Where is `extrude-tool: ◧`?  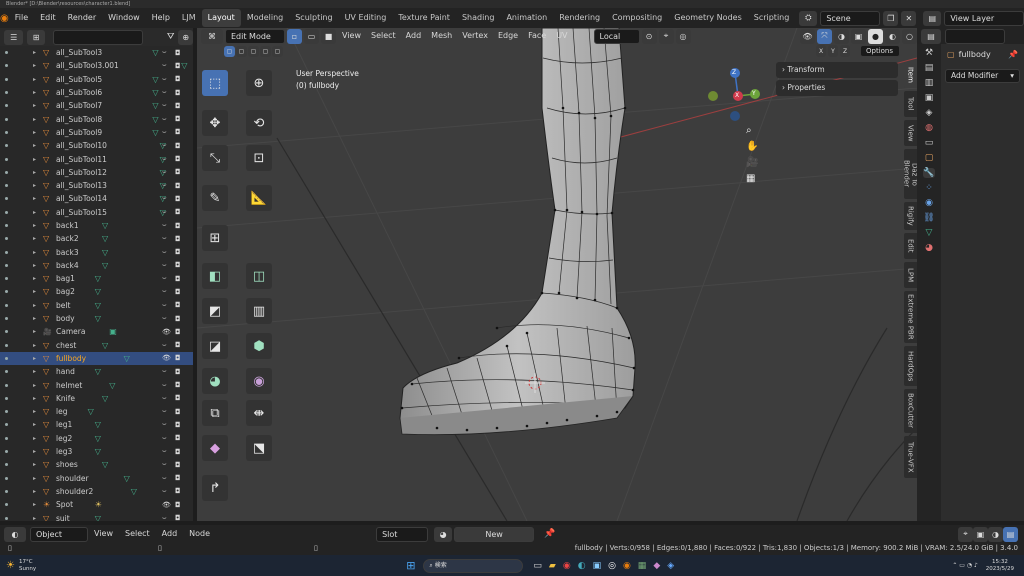 extrude-tool: ◧ is located at coordinates (215, 276).